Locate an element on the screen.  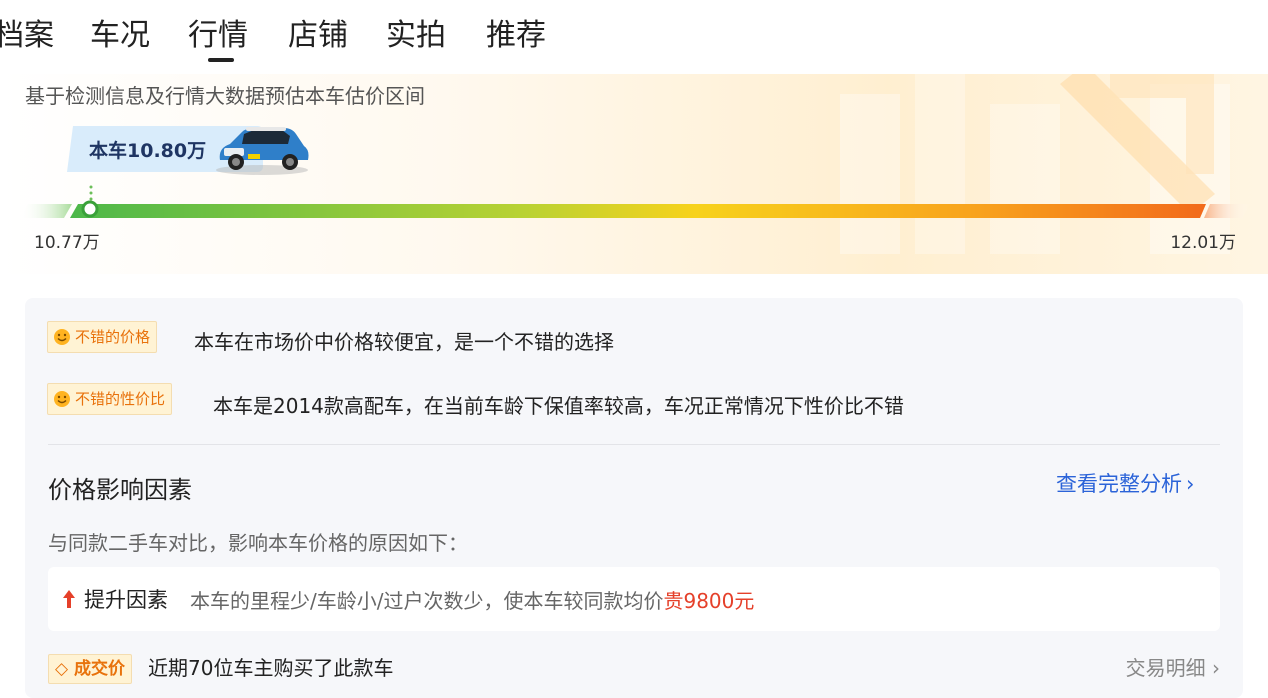
price-range-low: 10.77万 is located at coordinates (67, 243).